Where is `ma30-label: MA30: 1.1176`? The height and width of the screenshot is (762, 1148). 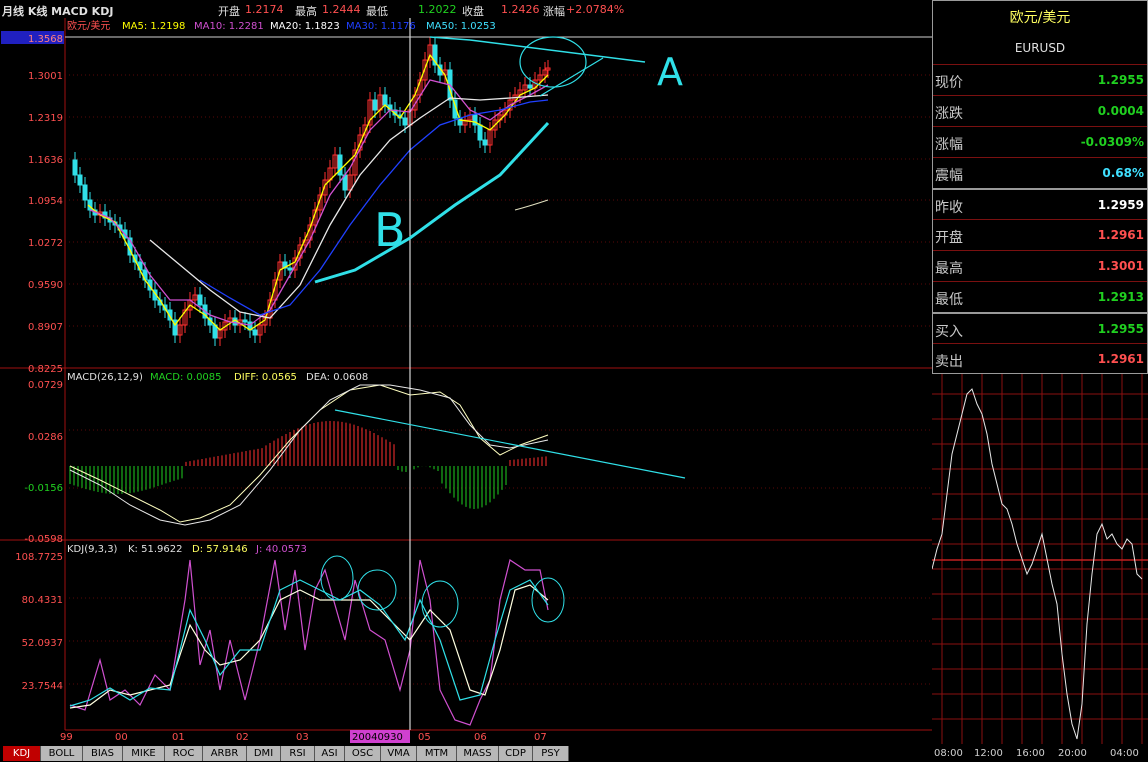 ma30-label: MA30: 1.1176 is located at coordinates (381, 26).